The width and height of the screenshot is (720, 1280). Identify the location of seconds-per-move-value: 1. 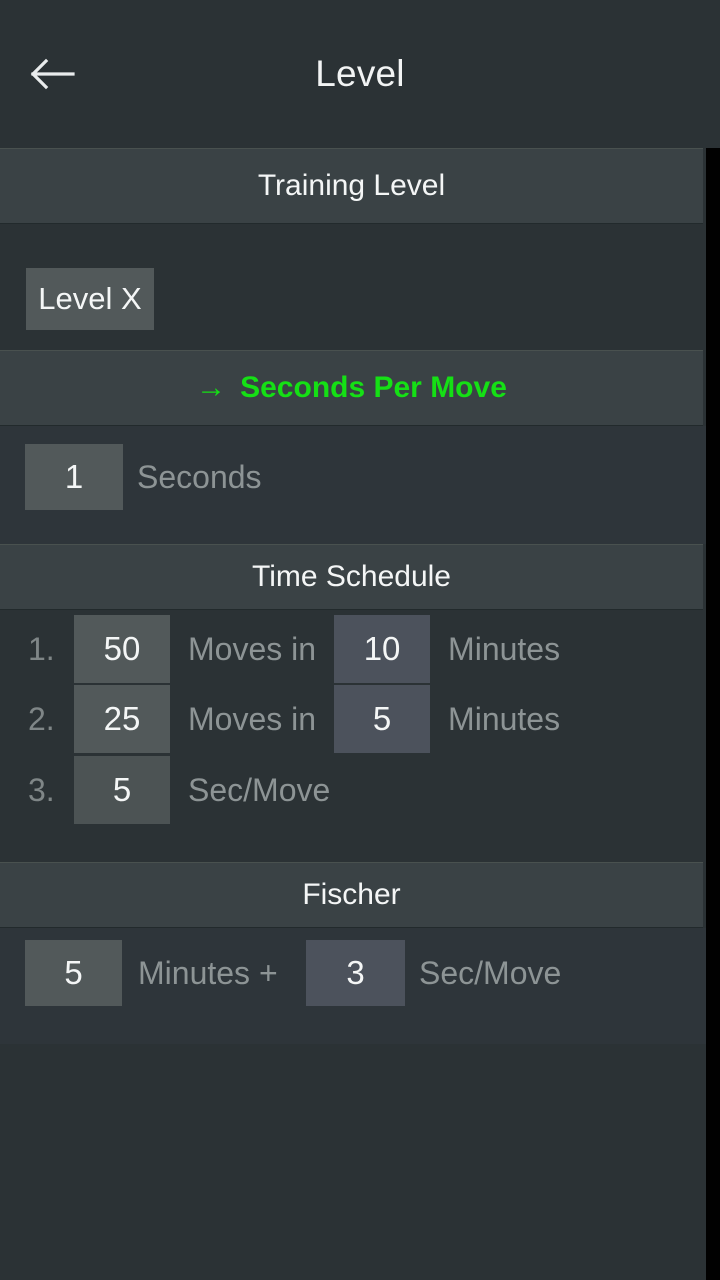
(74, 477).